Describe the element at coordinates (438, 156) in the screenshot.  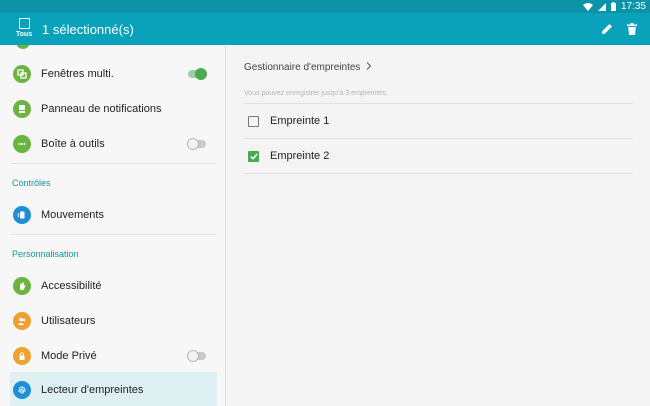
I see `fingerprint-item-2: Empreinte 2` at that location.